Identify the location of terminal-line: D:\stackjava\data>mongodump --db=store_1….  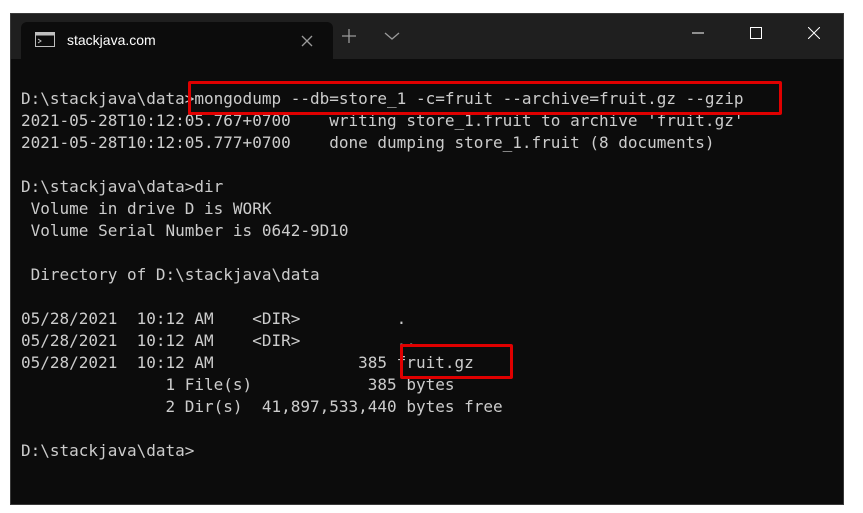
(382, 98).